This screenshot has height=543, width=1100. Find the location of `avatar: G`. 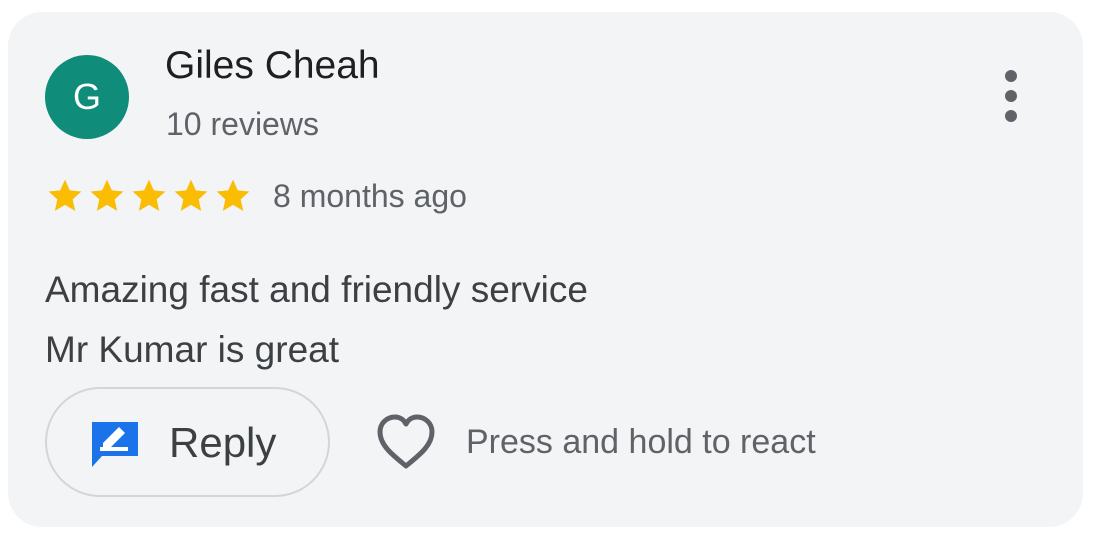

avatar: G is located at coordinates (87, 97).